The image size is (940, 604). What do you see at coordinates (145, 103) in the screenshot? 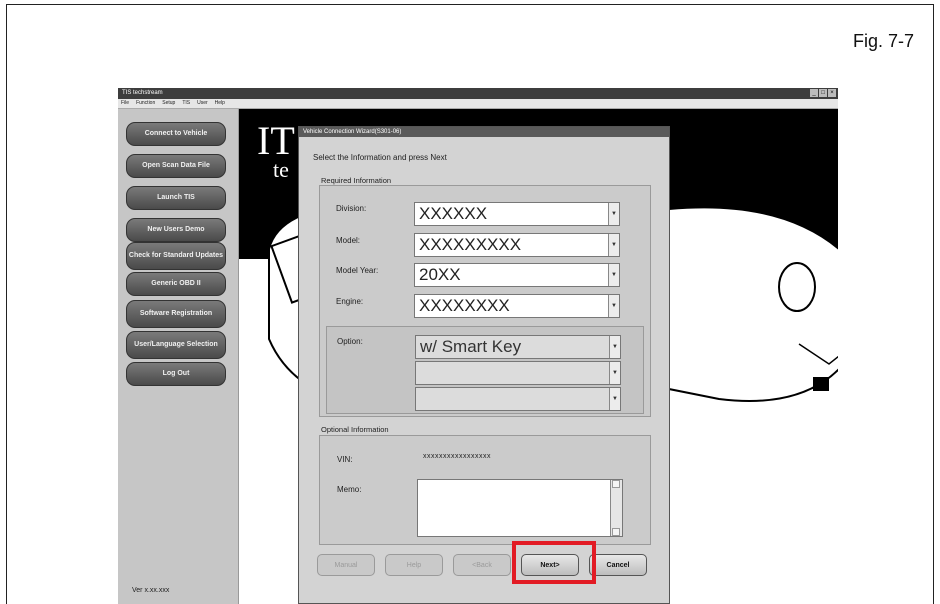
I see `menu-function: Function` at bounding box center [145, 103].